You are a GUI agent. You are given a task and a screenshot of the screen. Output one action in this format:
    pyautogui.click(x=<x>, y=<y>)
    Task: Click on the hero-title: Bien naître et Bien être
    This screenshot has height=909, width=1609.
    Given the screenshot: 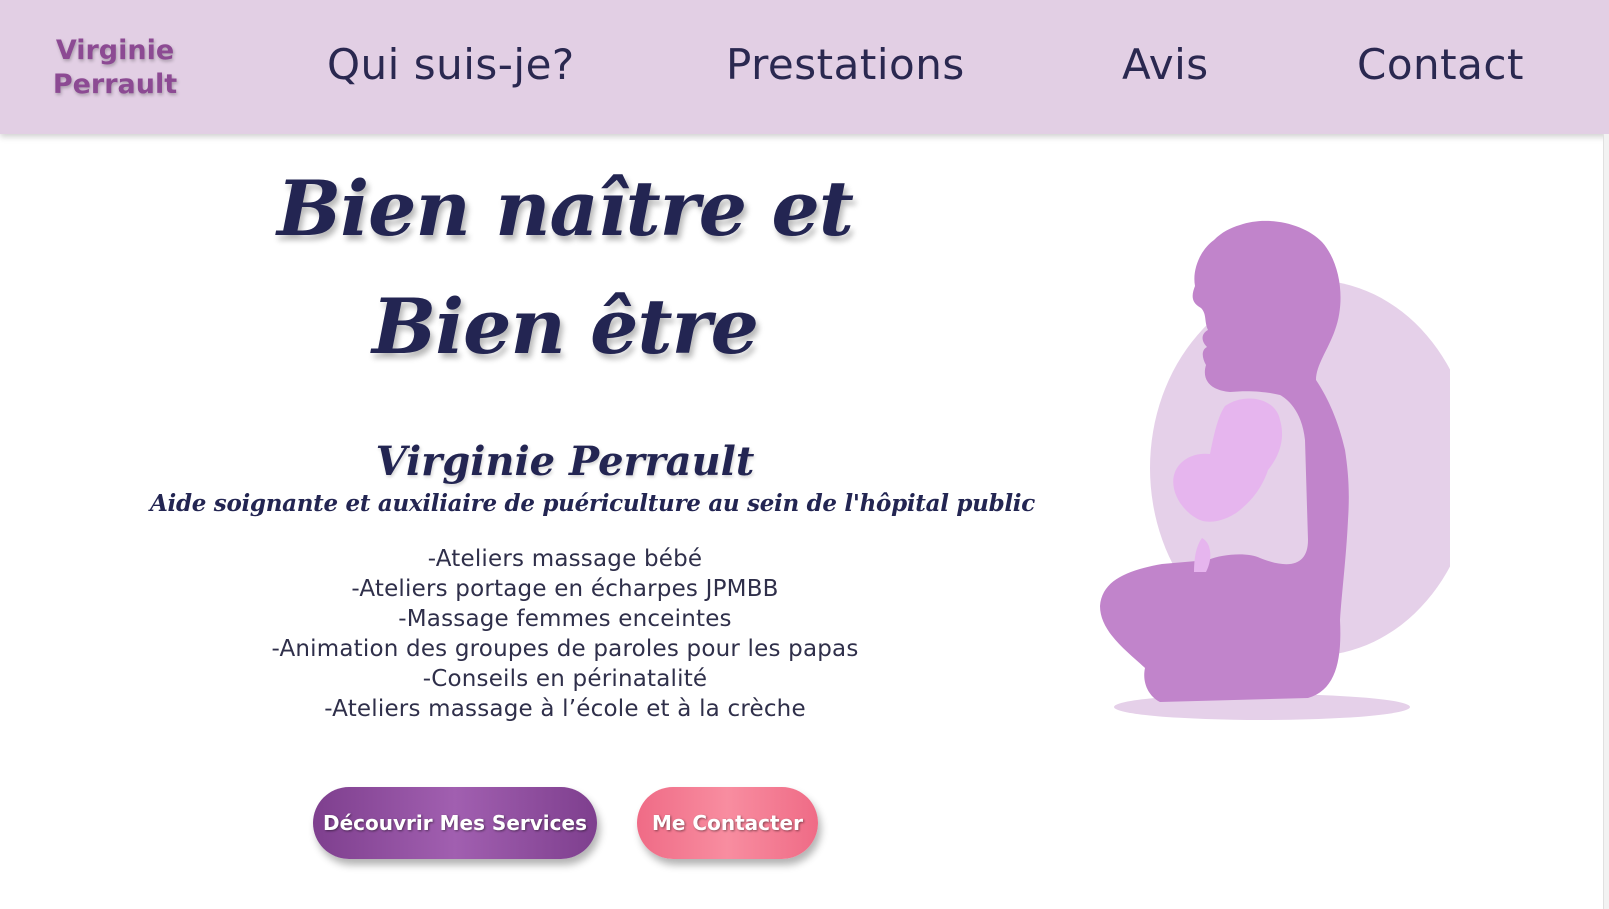 What is the action you would take?
    pyautogui.click(x=565, y=268)
    